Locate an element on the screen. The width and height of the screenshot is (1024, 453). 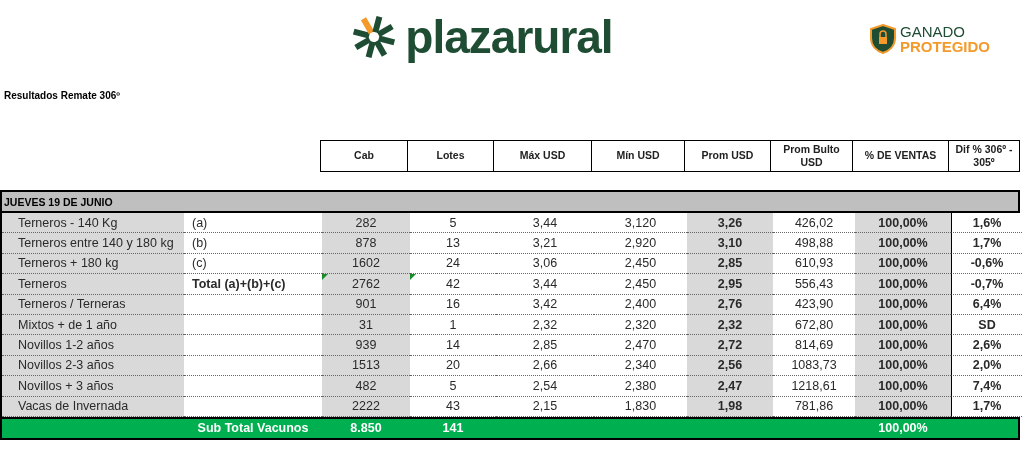
table-cell: -0,6% is located at coordinates (986, 264).